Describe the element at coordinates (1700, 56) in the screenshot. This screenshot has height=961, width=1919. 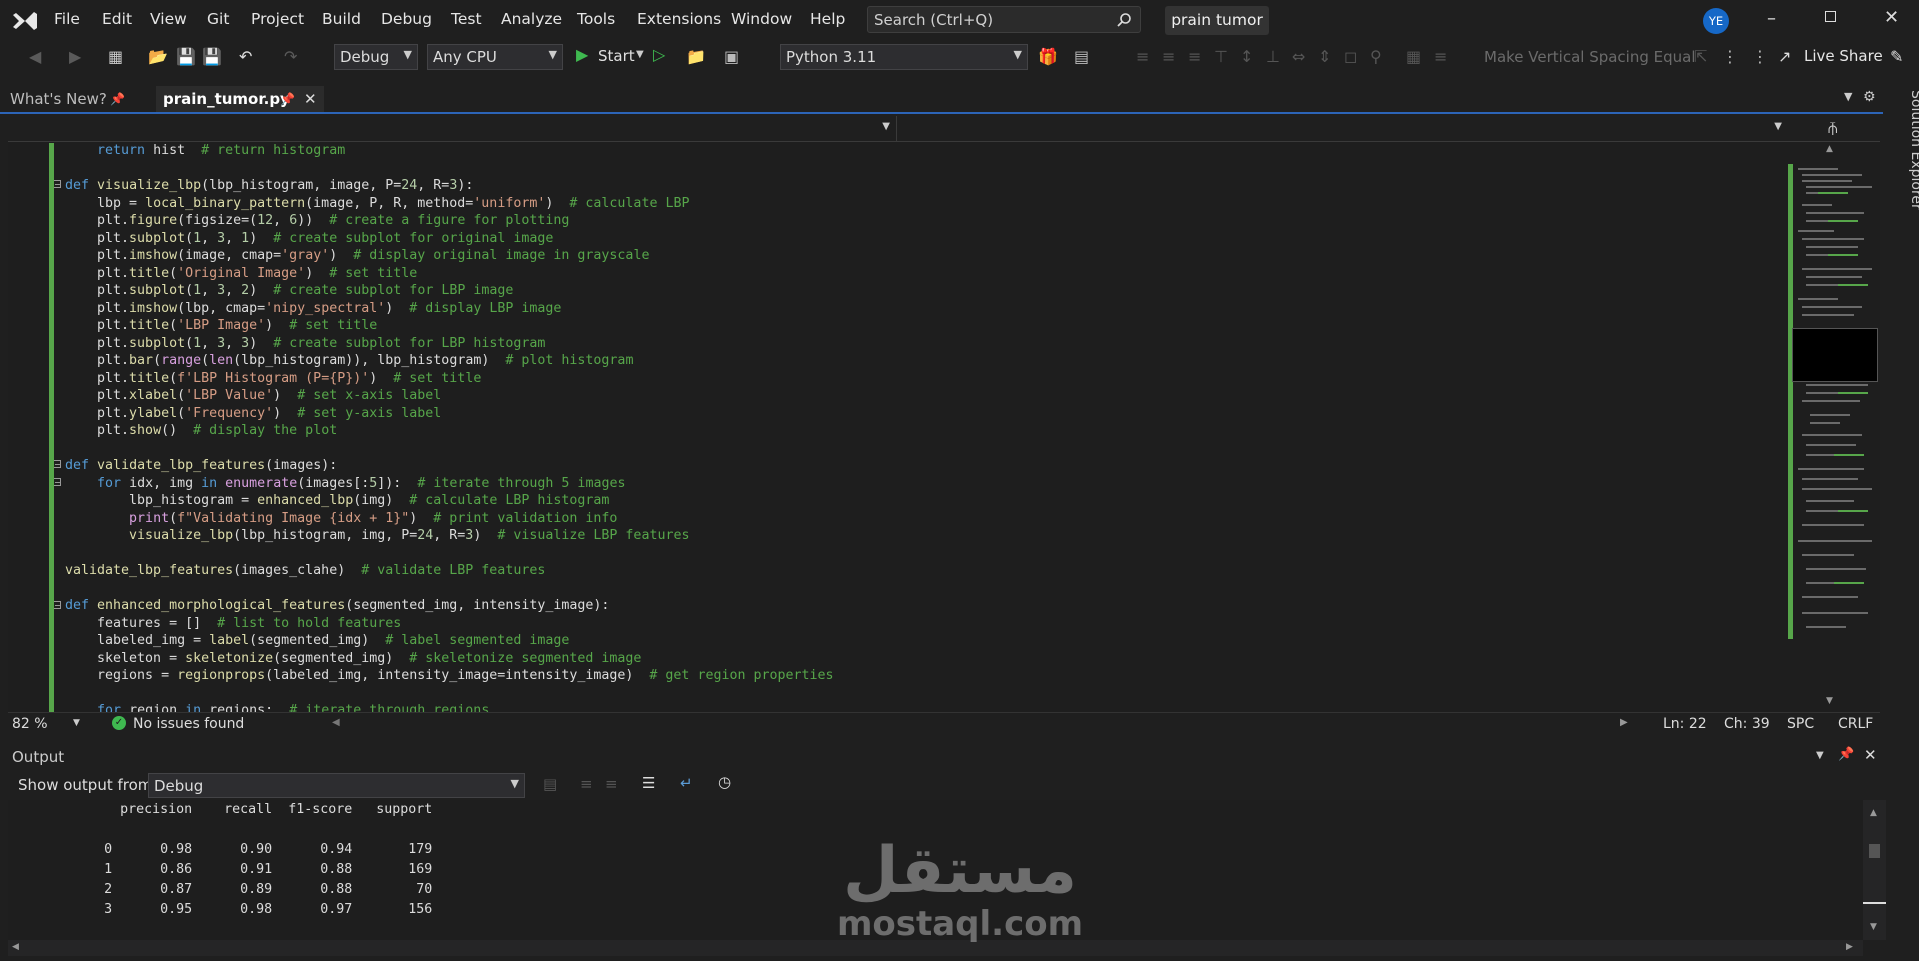
I see `resize-icon: ⇱` at that location.